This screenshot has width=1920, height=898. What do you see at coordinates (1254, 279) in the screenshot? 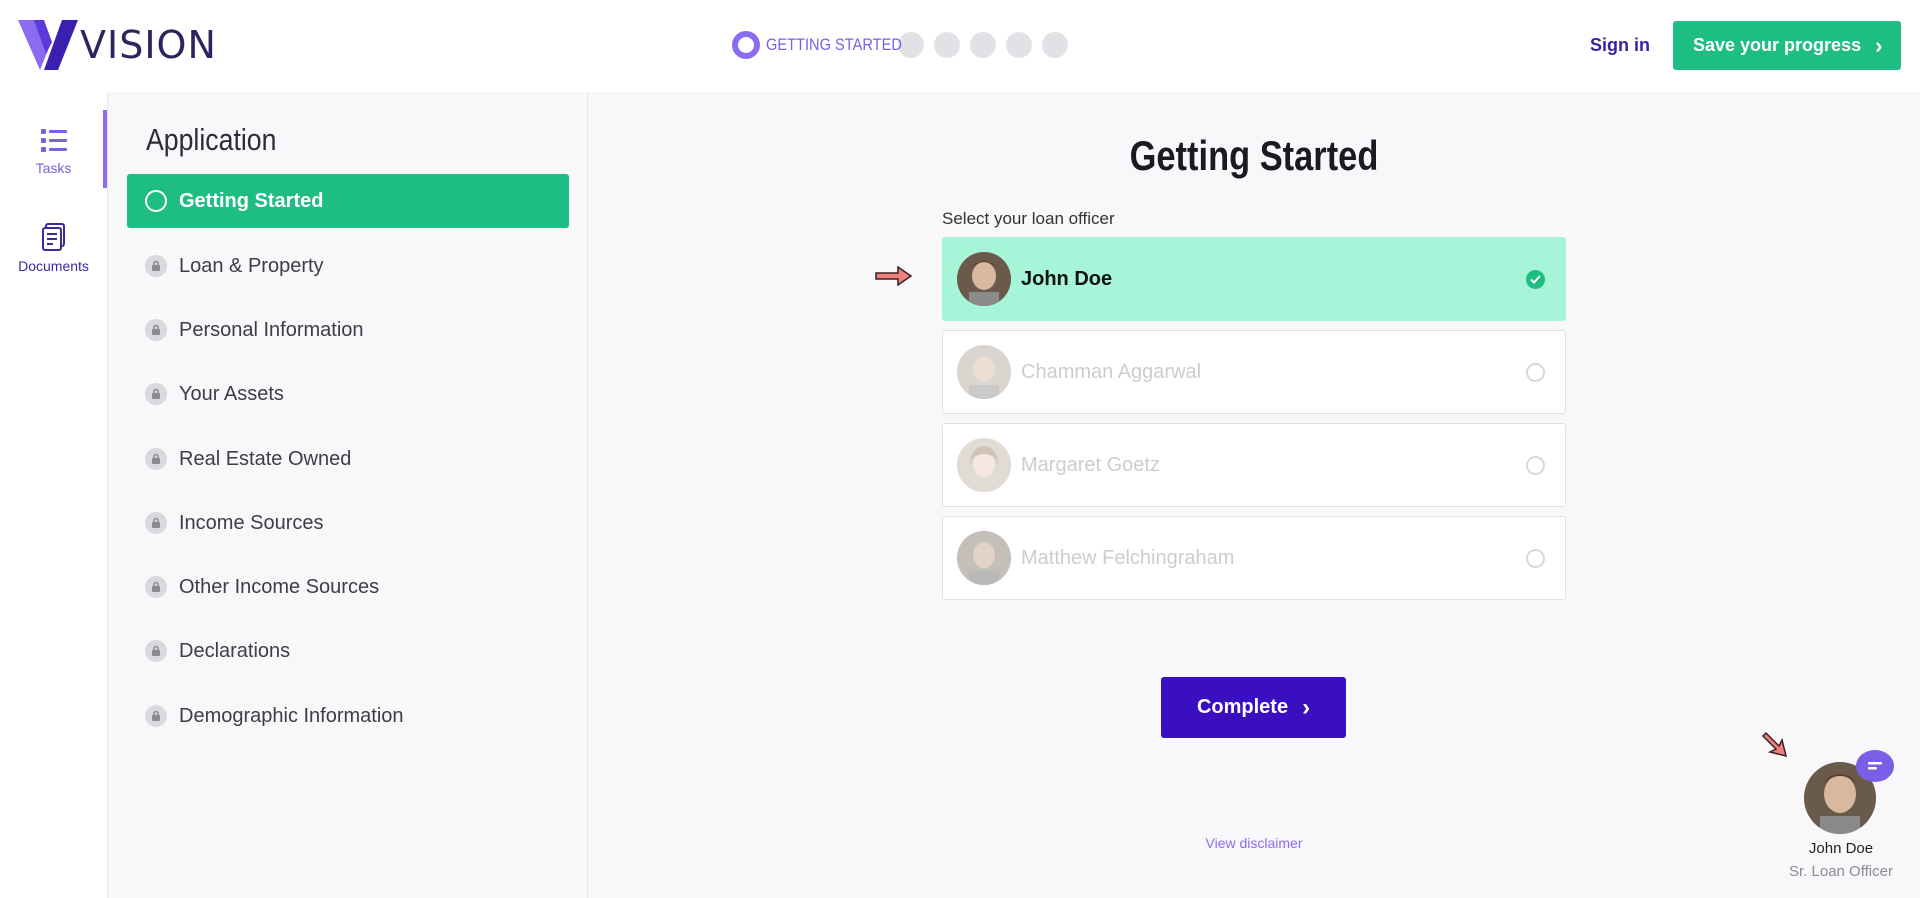
I see `loan-officer-option: John Doe` at bounding box center [1254, 279].